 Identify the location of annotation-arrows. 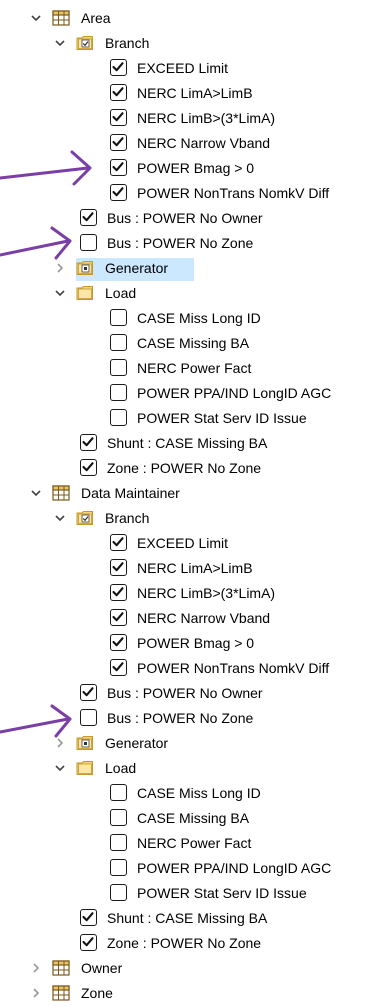
(46, 444).